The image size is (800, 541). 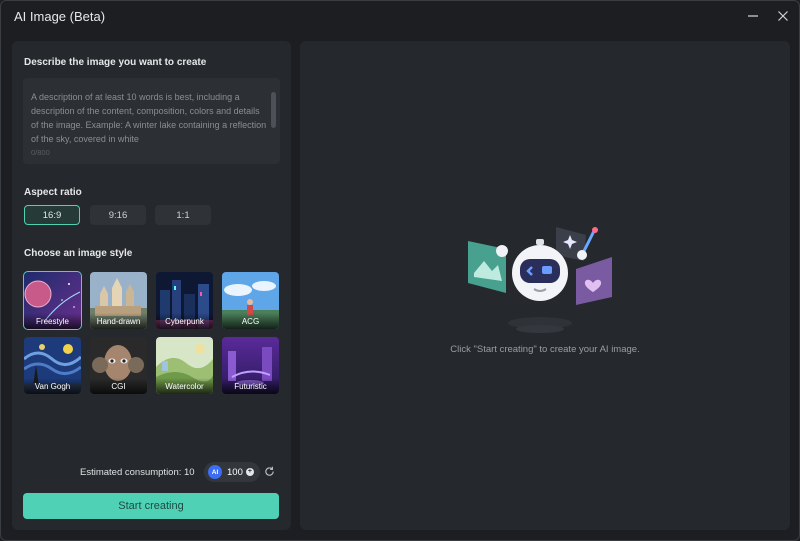 What do you see at coordinates (118, 300) in the screenshot?
I see `style-hand-drawn: Hand-drawn` at bounding box center [118, 300].